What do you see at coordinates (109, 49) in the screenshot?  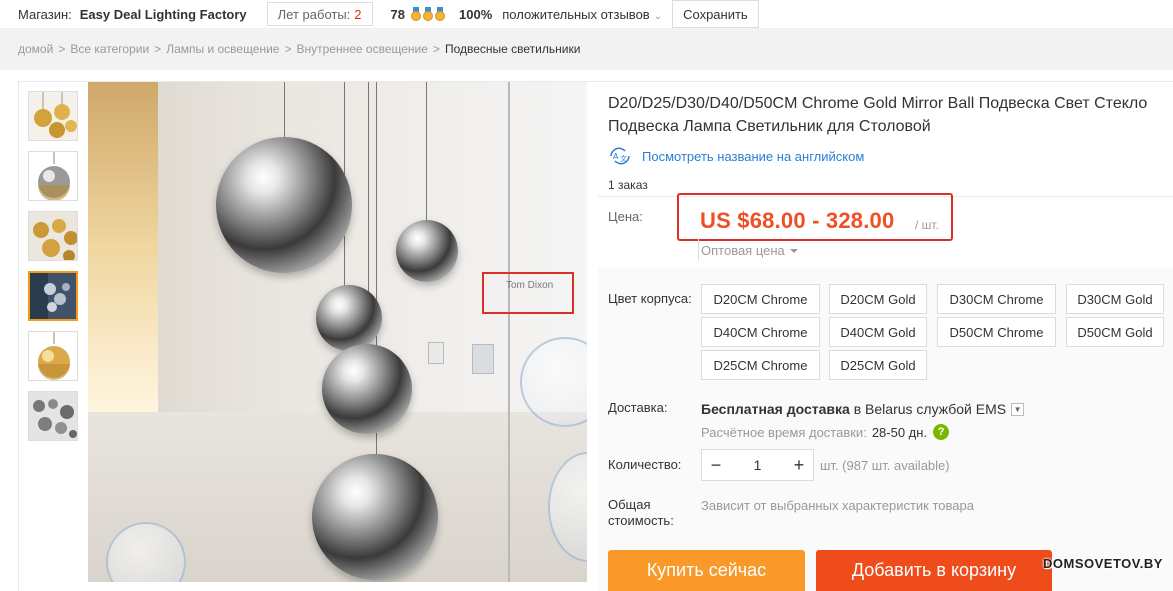 I see `breadcrumb-all-categories: Все категории` at bounding box center [109, 49].